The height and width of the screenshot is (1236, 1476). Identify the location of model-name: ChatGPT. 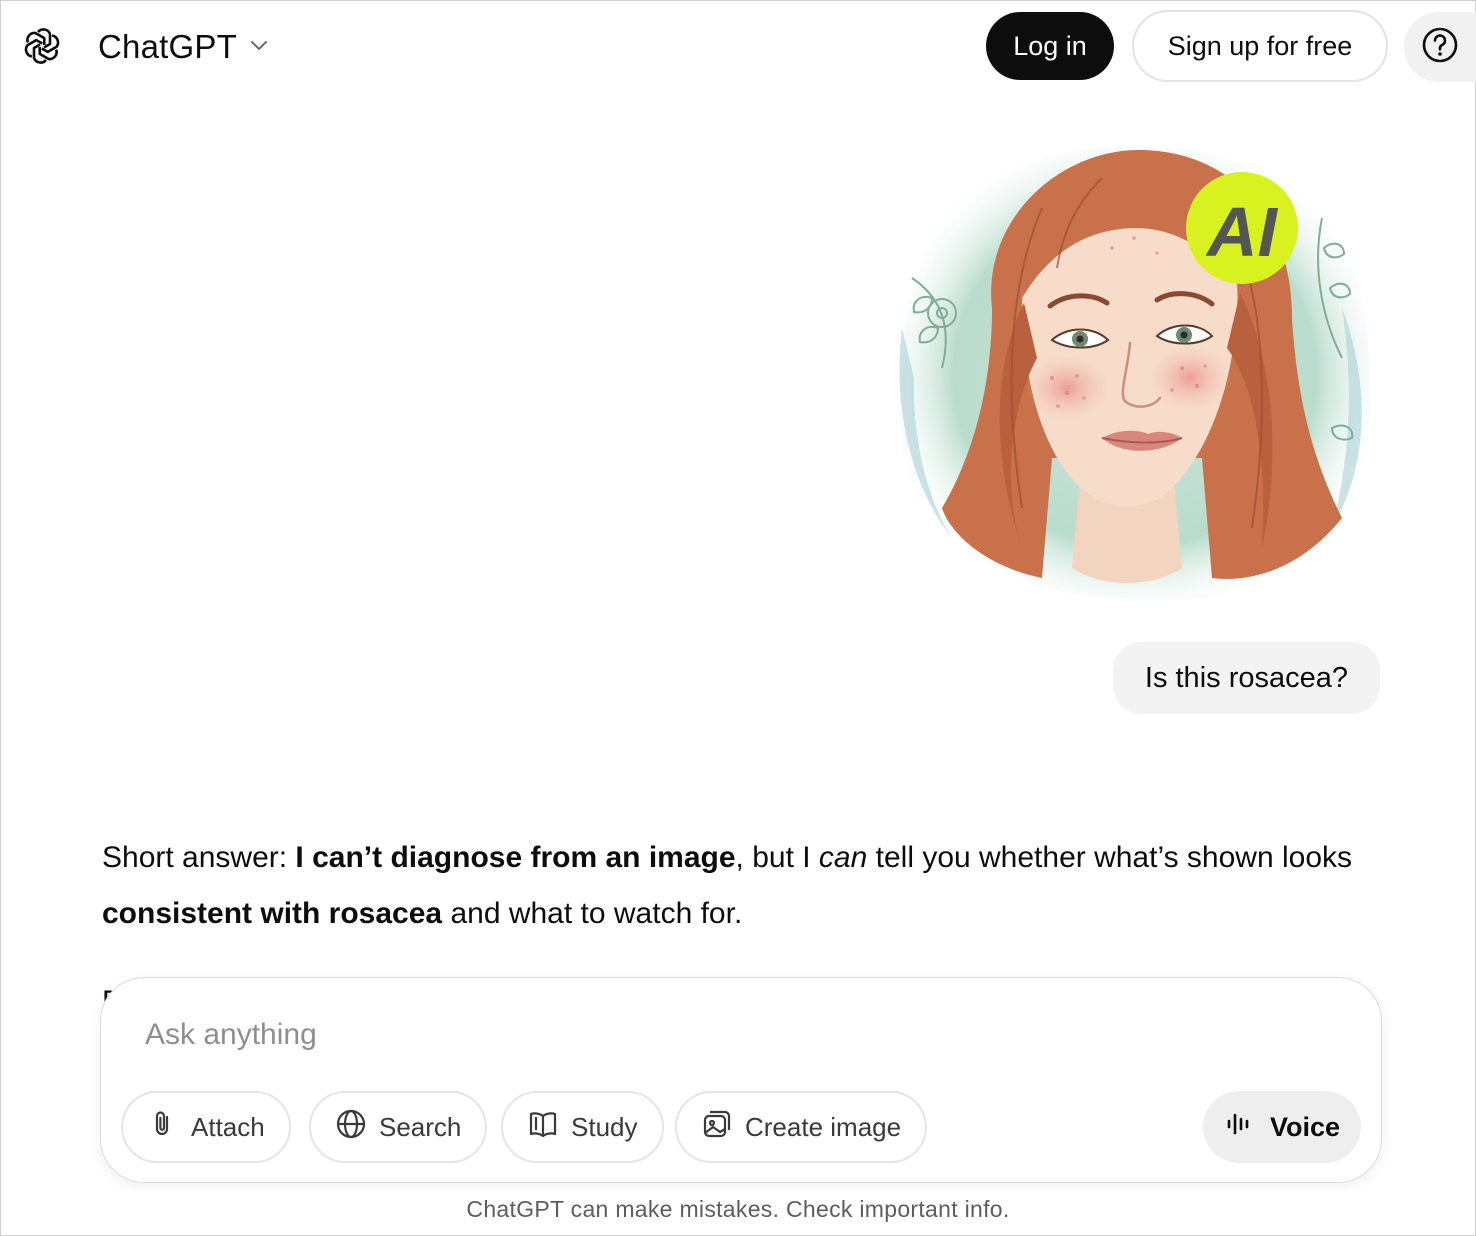
(167, 46).